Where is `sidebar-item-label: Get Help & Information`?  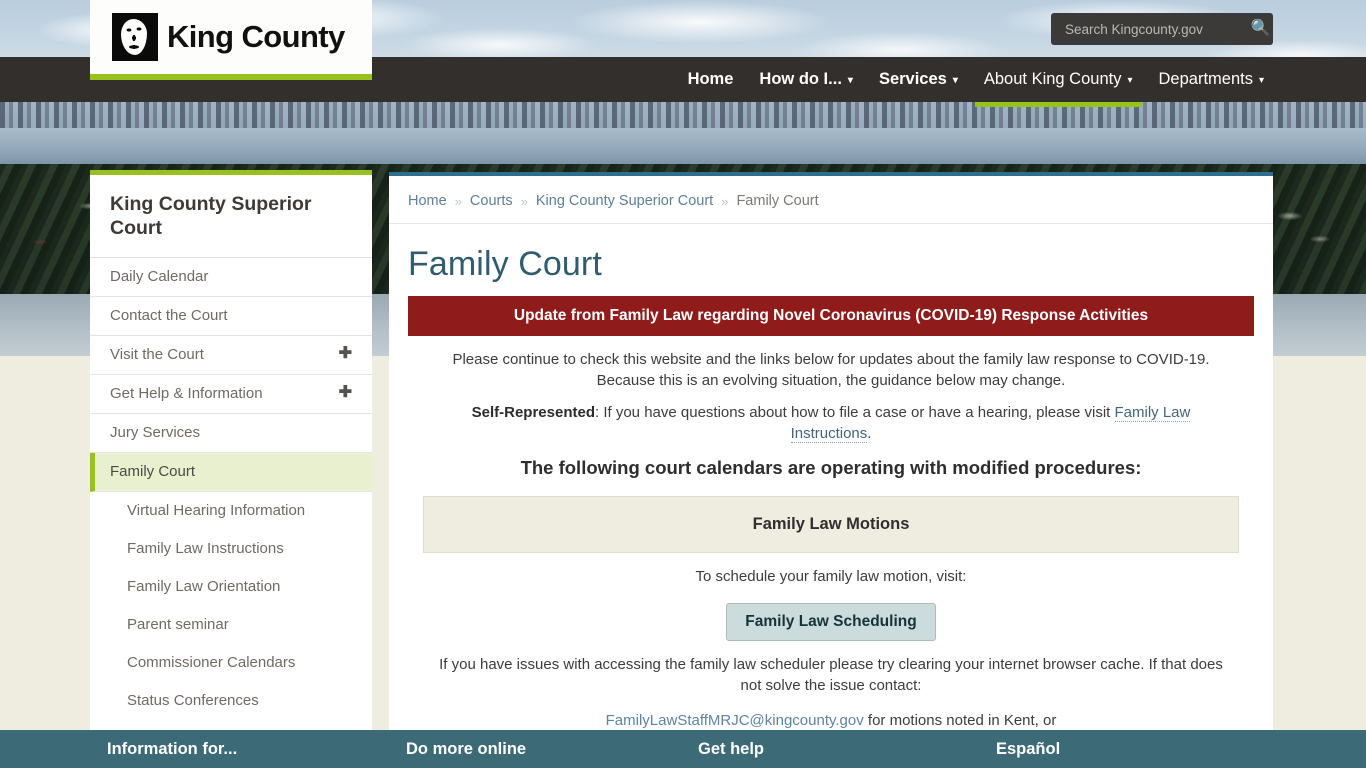 sidebar-item-label: Get Help & Information is located at coordinates (186, 393).